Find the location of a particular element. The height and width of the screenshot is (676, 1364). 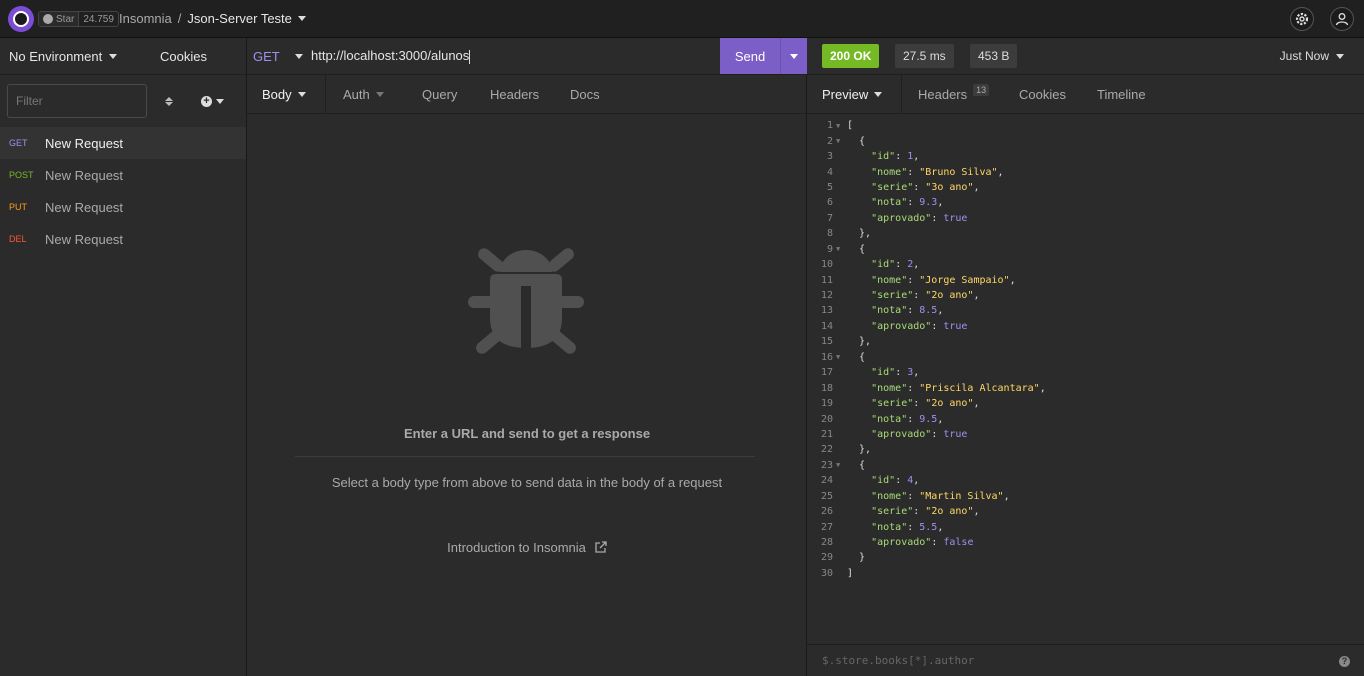

tab-response-headers: Headers 13 is located at coordinates (954, 94).